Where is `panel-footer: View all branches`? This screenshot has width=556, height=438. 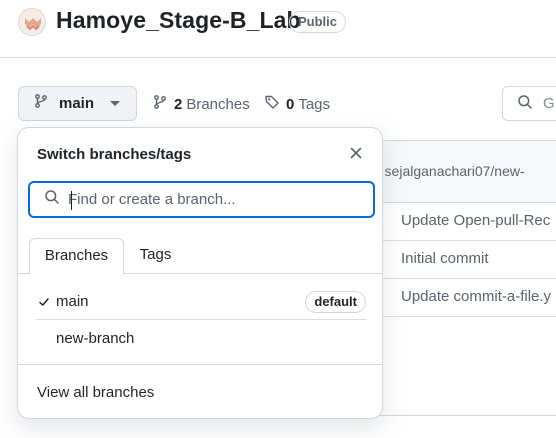
panel-footer: View all branches is located at coordinates (200, 391).